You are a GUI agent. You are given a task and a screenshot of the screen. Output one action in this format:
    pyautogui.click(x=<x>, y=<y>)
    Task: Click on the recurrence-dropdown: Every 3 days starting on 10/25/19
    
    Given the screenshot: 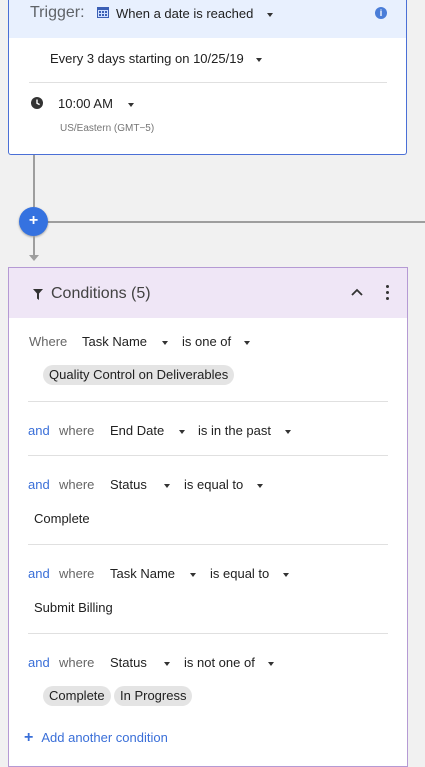 What is the action you would take?
    pyautogui.click(x=156, y=58)
    